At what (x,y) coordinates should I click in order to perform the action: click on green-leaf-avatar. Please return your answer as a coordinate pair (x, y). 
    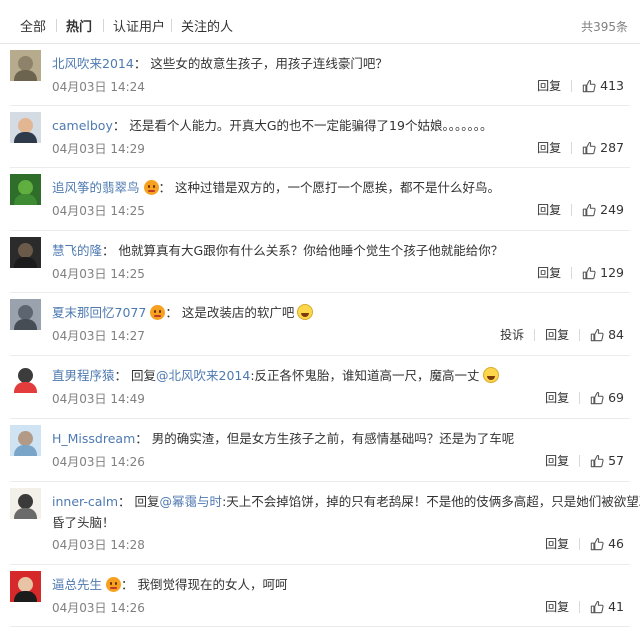
    Looking at the image, I should click on (25, 189).